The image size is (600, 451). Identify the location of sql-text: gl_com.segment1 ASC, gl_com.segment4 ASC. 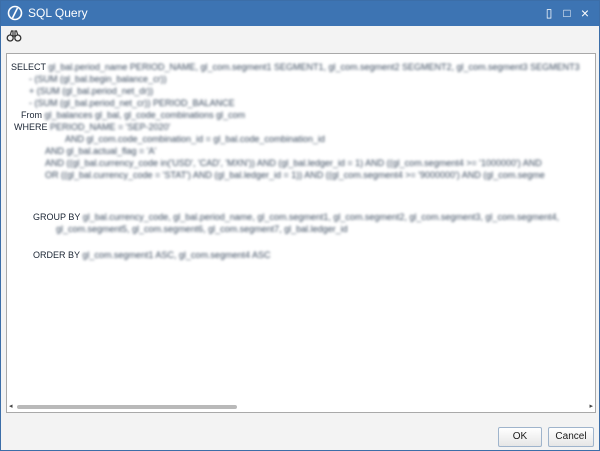
(176, 255).